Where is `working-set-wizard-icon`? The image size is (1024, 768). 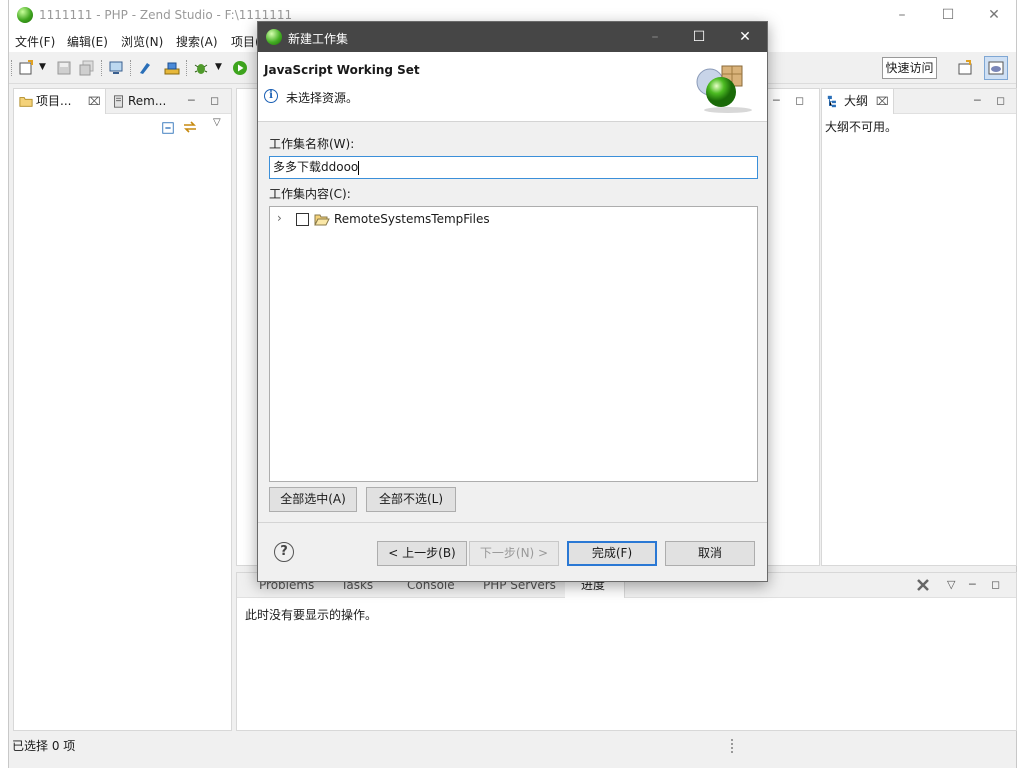 working-set-wizard-icon is located at coordinates (724, 89).